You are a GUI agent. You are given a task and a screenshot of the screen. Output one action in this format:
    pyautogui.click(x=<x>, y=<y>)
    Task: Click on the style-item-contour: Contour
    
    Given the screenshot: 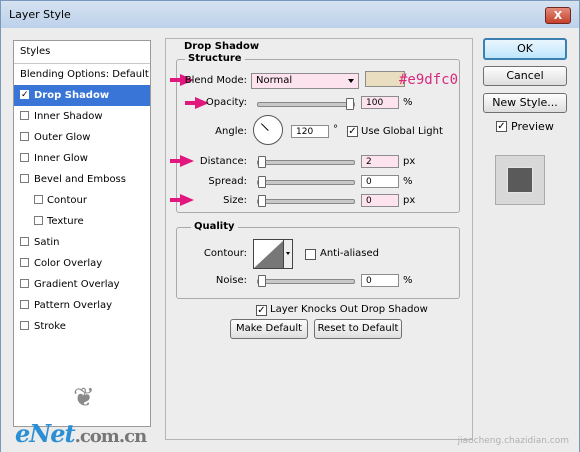 What is the action you would take?
    pyautogui.click(x=82, y=200)
    